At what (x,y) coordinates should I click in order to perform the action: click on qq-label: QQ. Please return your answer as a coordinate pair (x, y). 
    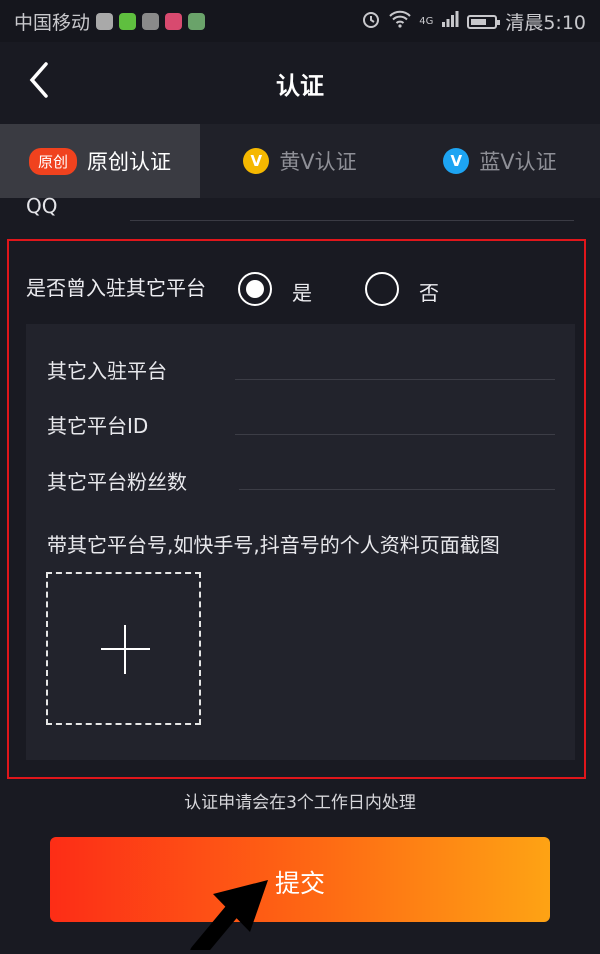
    Looking at the image, I should click on (42, 206).